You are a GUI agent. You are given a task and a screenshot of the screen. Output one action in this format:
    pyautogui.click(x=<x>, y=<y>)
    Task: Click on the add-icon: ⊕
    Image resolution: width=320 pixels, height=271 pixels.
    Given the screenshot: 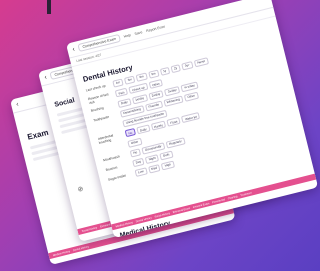 What is the action you would take?
    pyautogui.click(x=80, y=189)
    